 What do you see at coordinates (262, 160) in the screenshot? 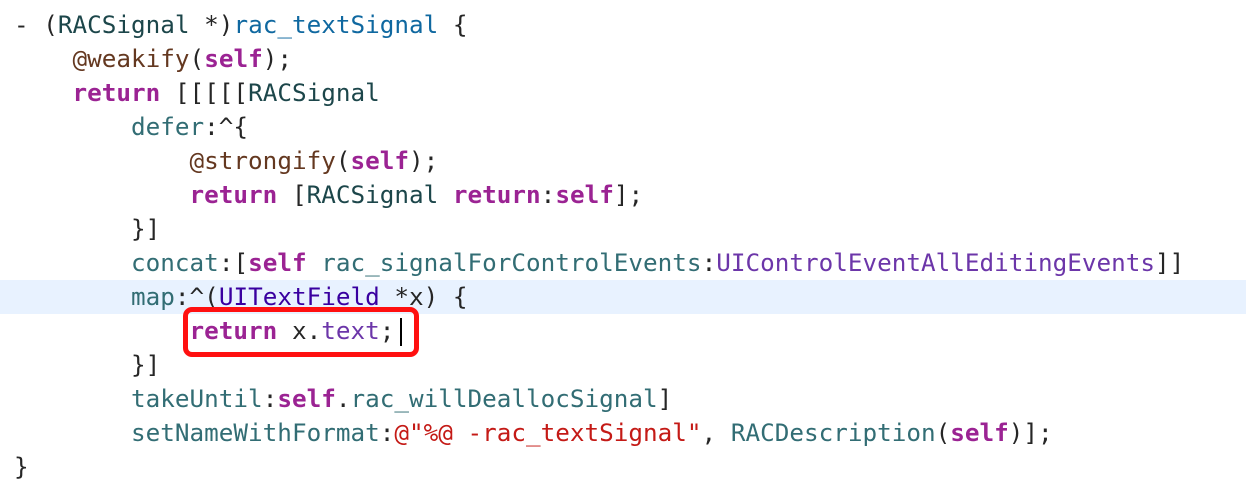
I see `code-token-macro: @strongify` at bounding box center [262, 160].